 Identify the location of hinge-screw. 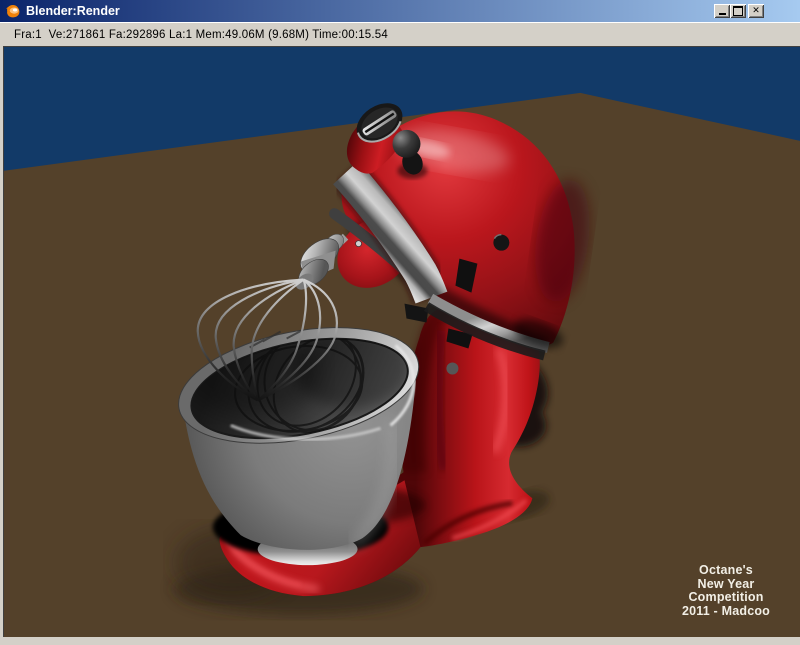
(452, 368).